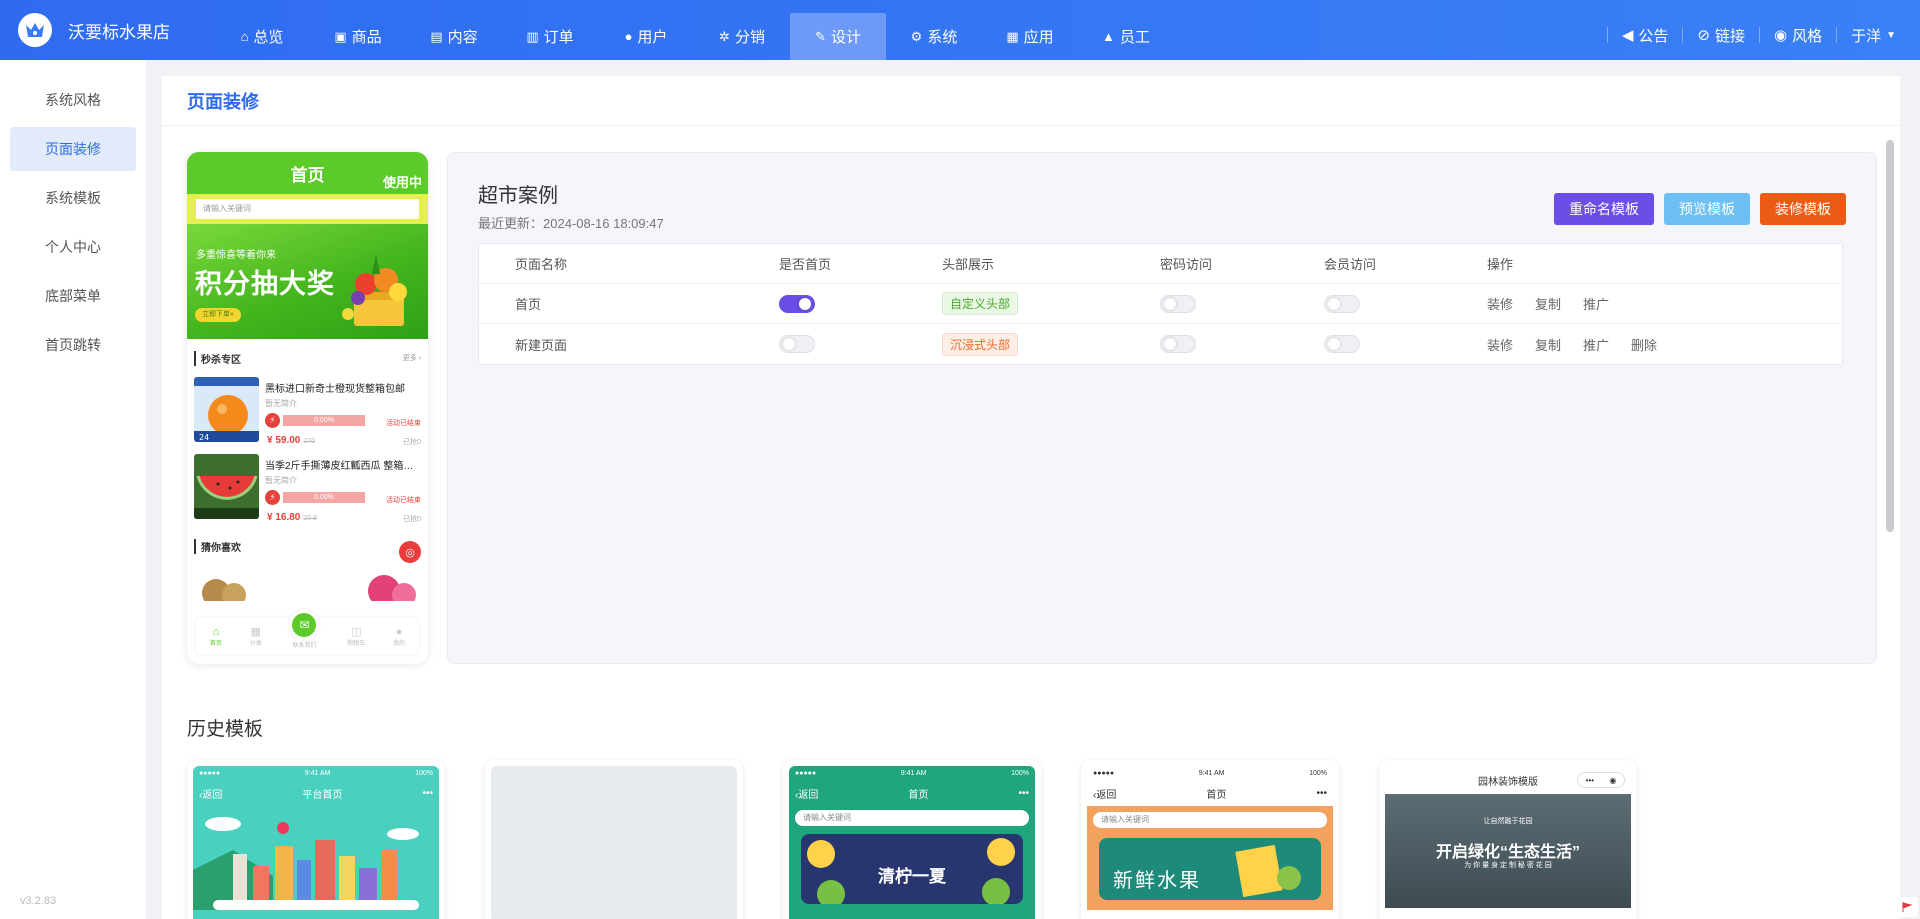 This screenshot has width=1920, height=919. I want to click on nav-products: ▣ 商品, so click(358, 36).